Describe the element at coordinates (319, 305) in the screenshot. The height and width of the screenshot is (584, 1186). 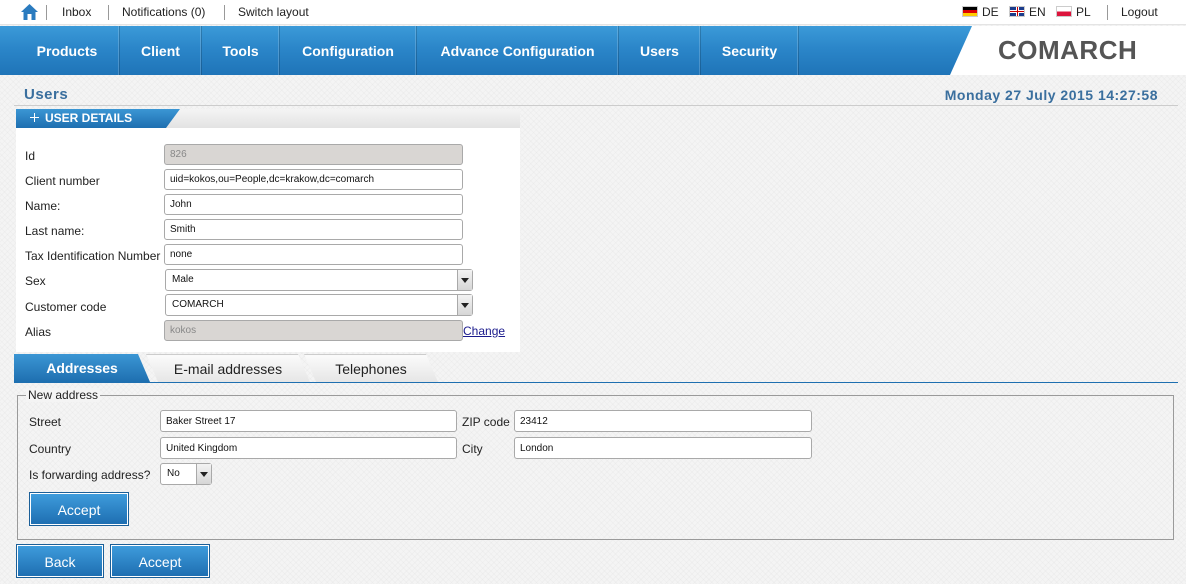
I see `customer-code-select: COMARCH` at that location.